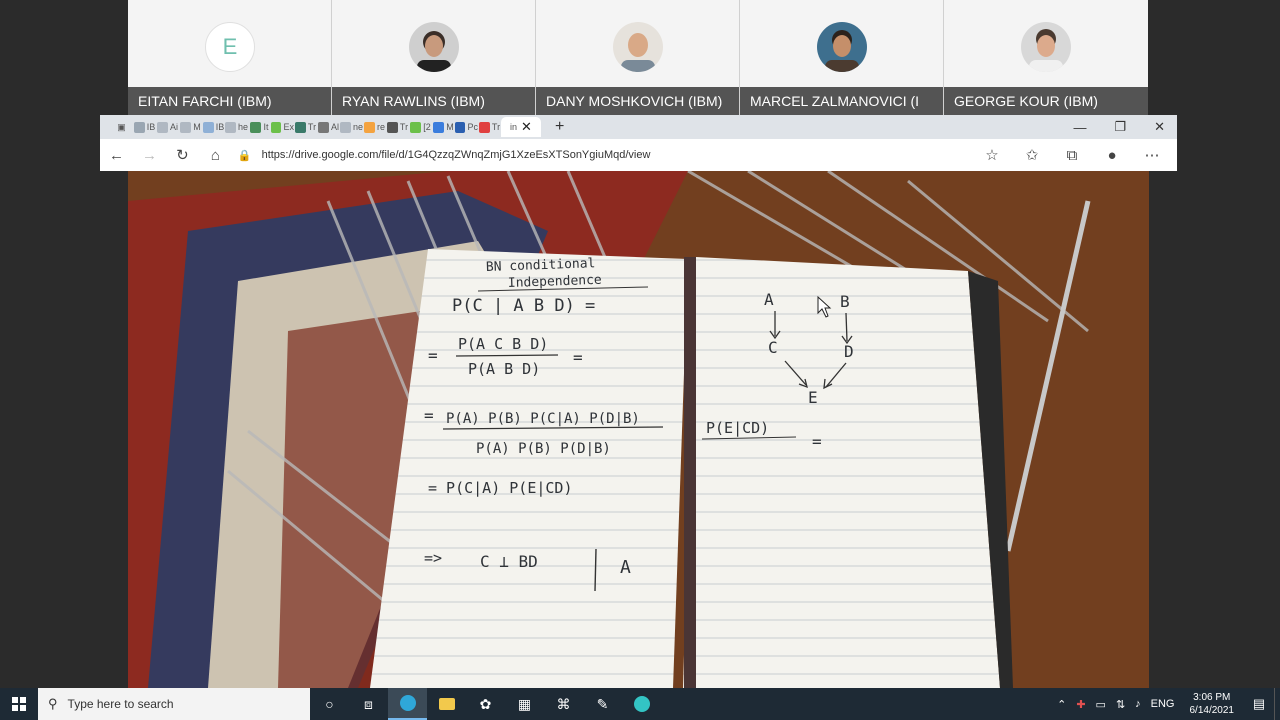 The width and height of the screenshot is (1280, 720). What do you see at coordinates (1080, 704) in the screenshot?
I see `gift-icon: ✚` at bounding box center [1080, 704].